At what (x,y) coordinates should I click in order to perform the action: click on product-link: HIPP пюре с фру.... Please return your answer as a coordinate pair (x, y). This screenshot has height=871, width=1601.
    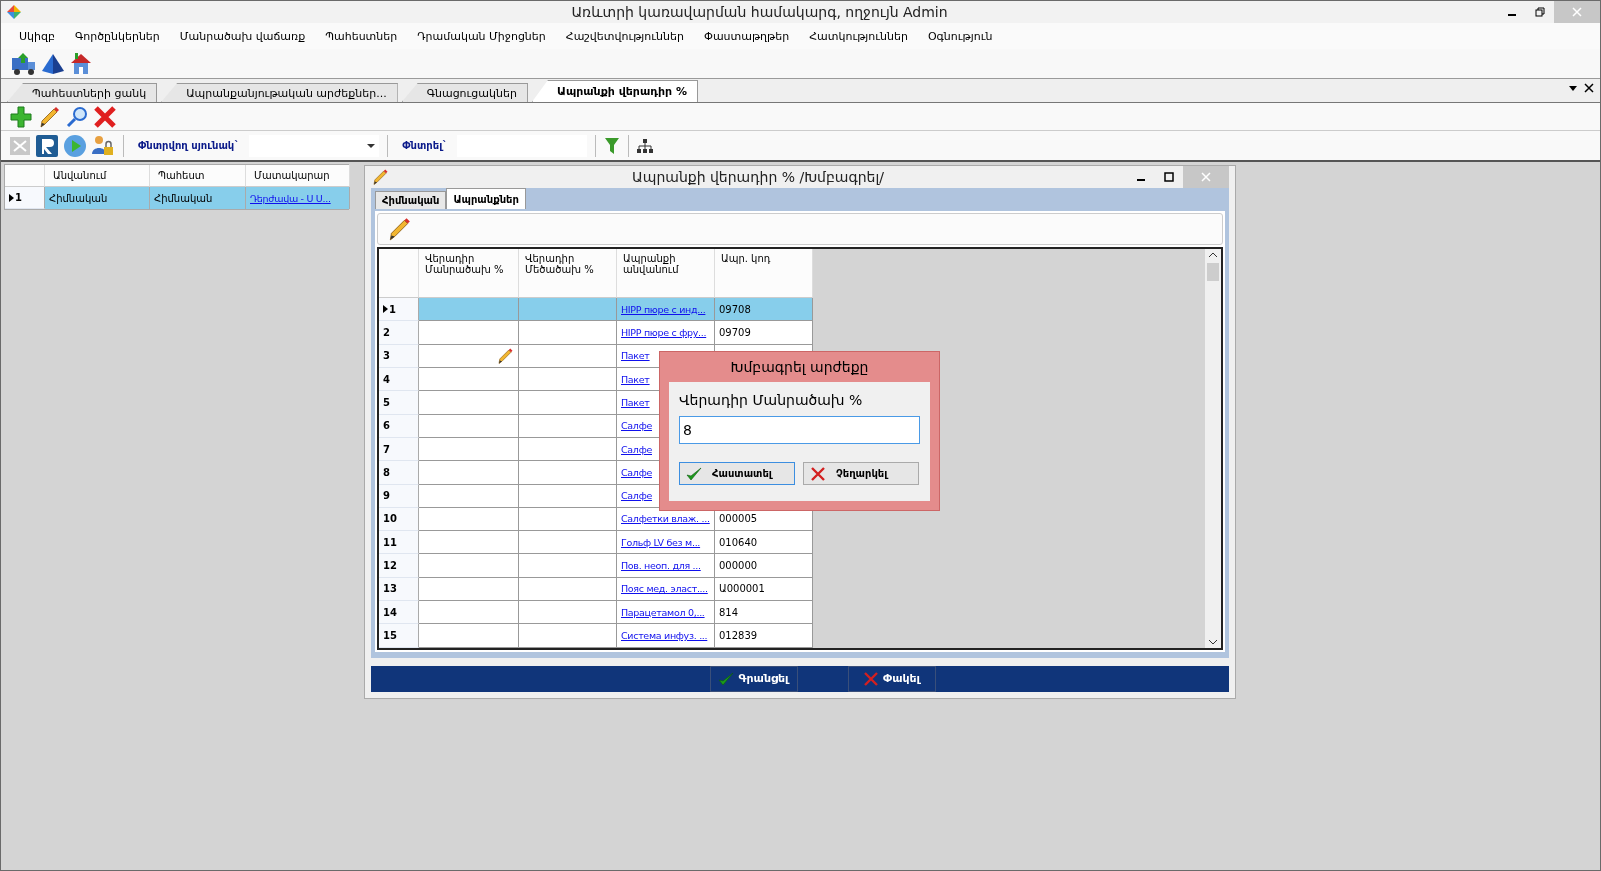
    Looking at the image, I should click on (664, 333).